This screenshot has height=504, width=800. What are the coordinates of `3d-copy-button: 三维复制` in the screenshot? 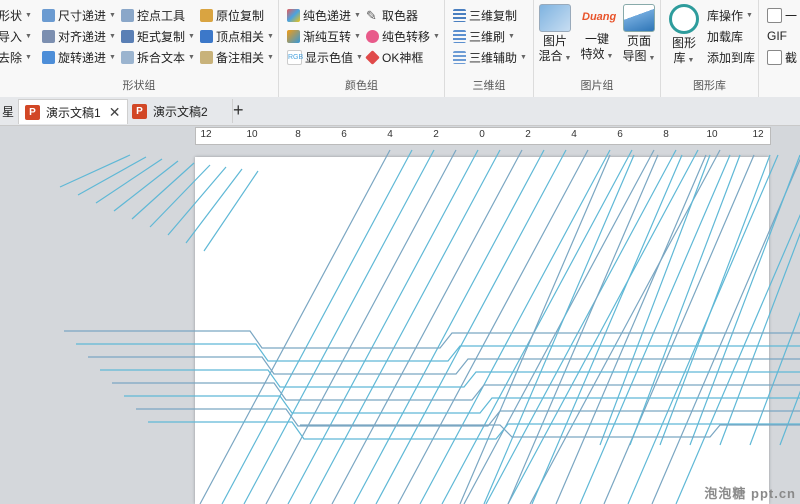 It's located at (485, 15).